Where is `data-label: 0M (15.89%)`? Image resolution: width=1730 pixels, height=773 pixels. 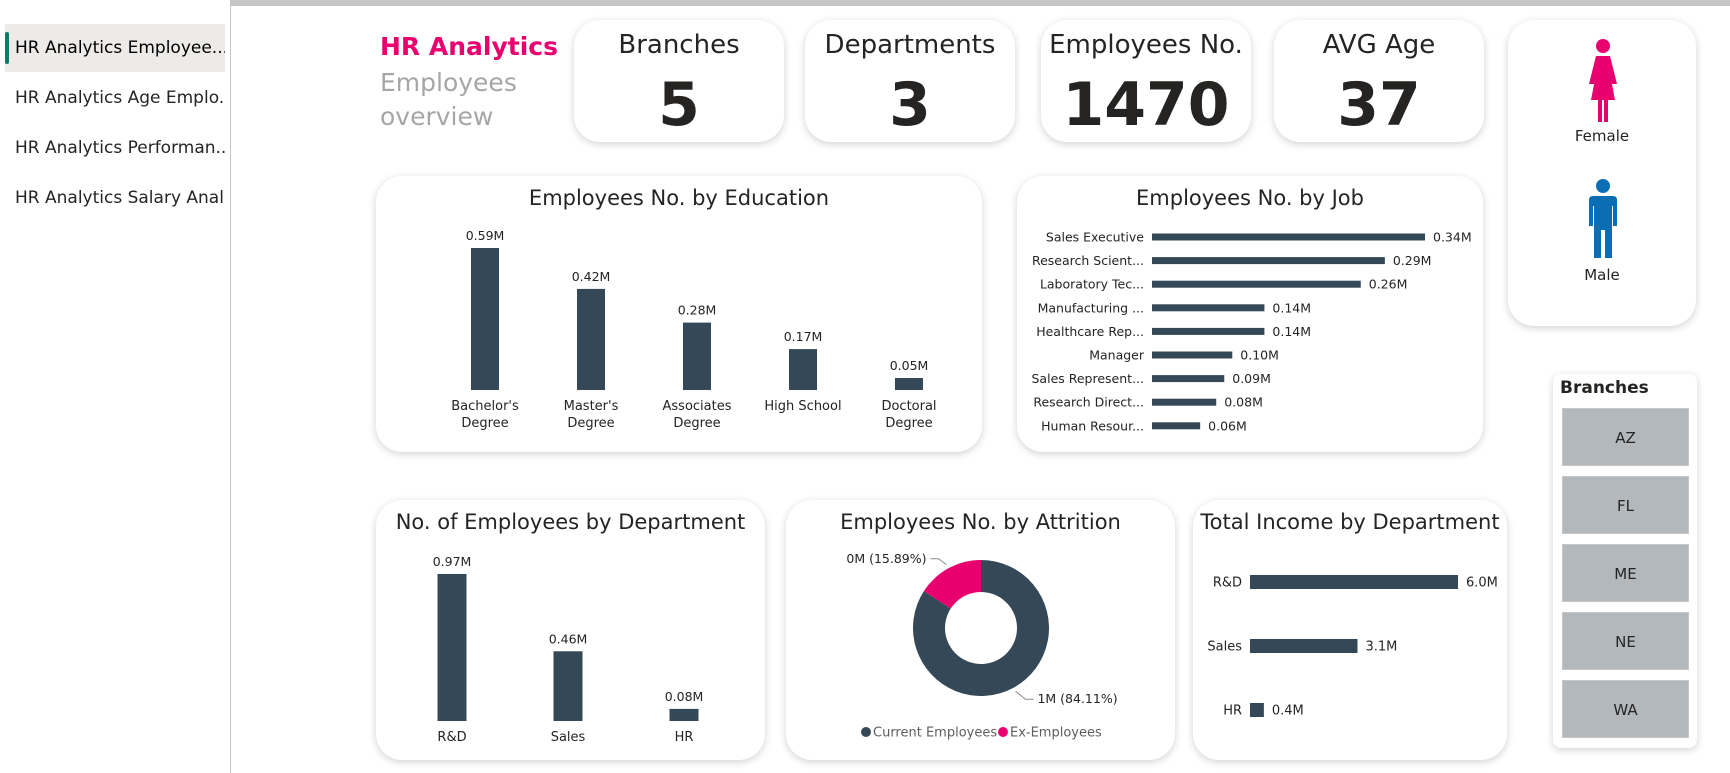 data-label: 0M (15.89%) is located at coordinates (886, 558).